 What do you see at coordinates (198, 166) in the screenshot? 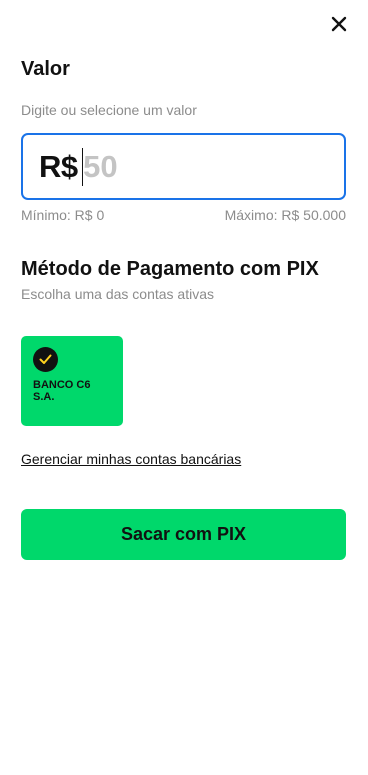
I see `amount-input` at bounding box center [198, 166].